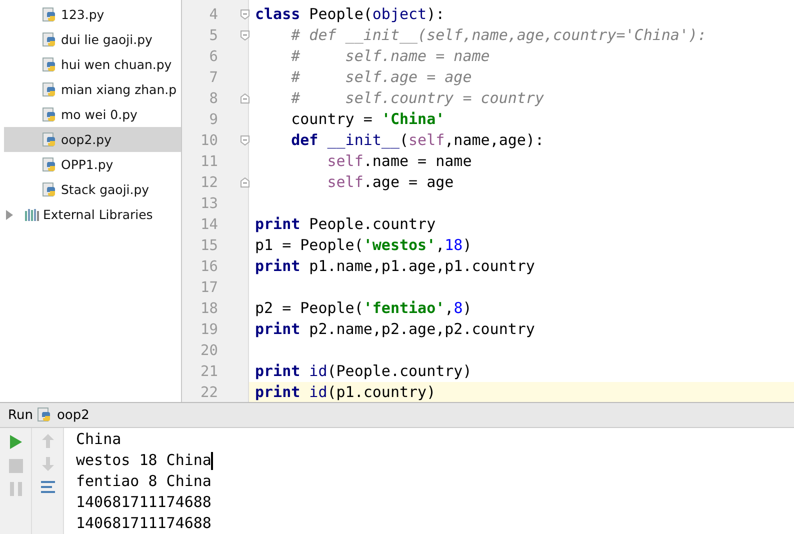  What do you see at coordinates (213, 56) in the screenshot?
I see `line-number: 6` at bounding box center [213, 56].